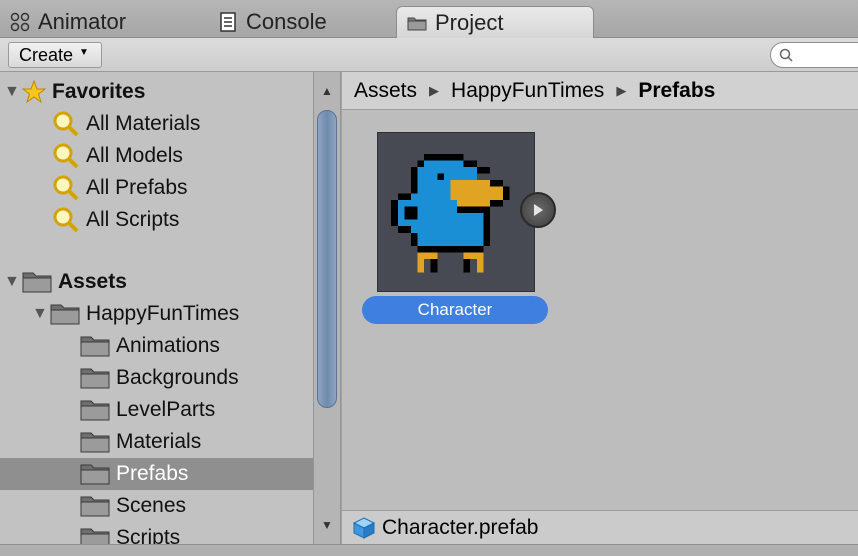 Image resolution: width=858 pixels, height=556 pixels. I want to click on console-icon, so click(228, 22).